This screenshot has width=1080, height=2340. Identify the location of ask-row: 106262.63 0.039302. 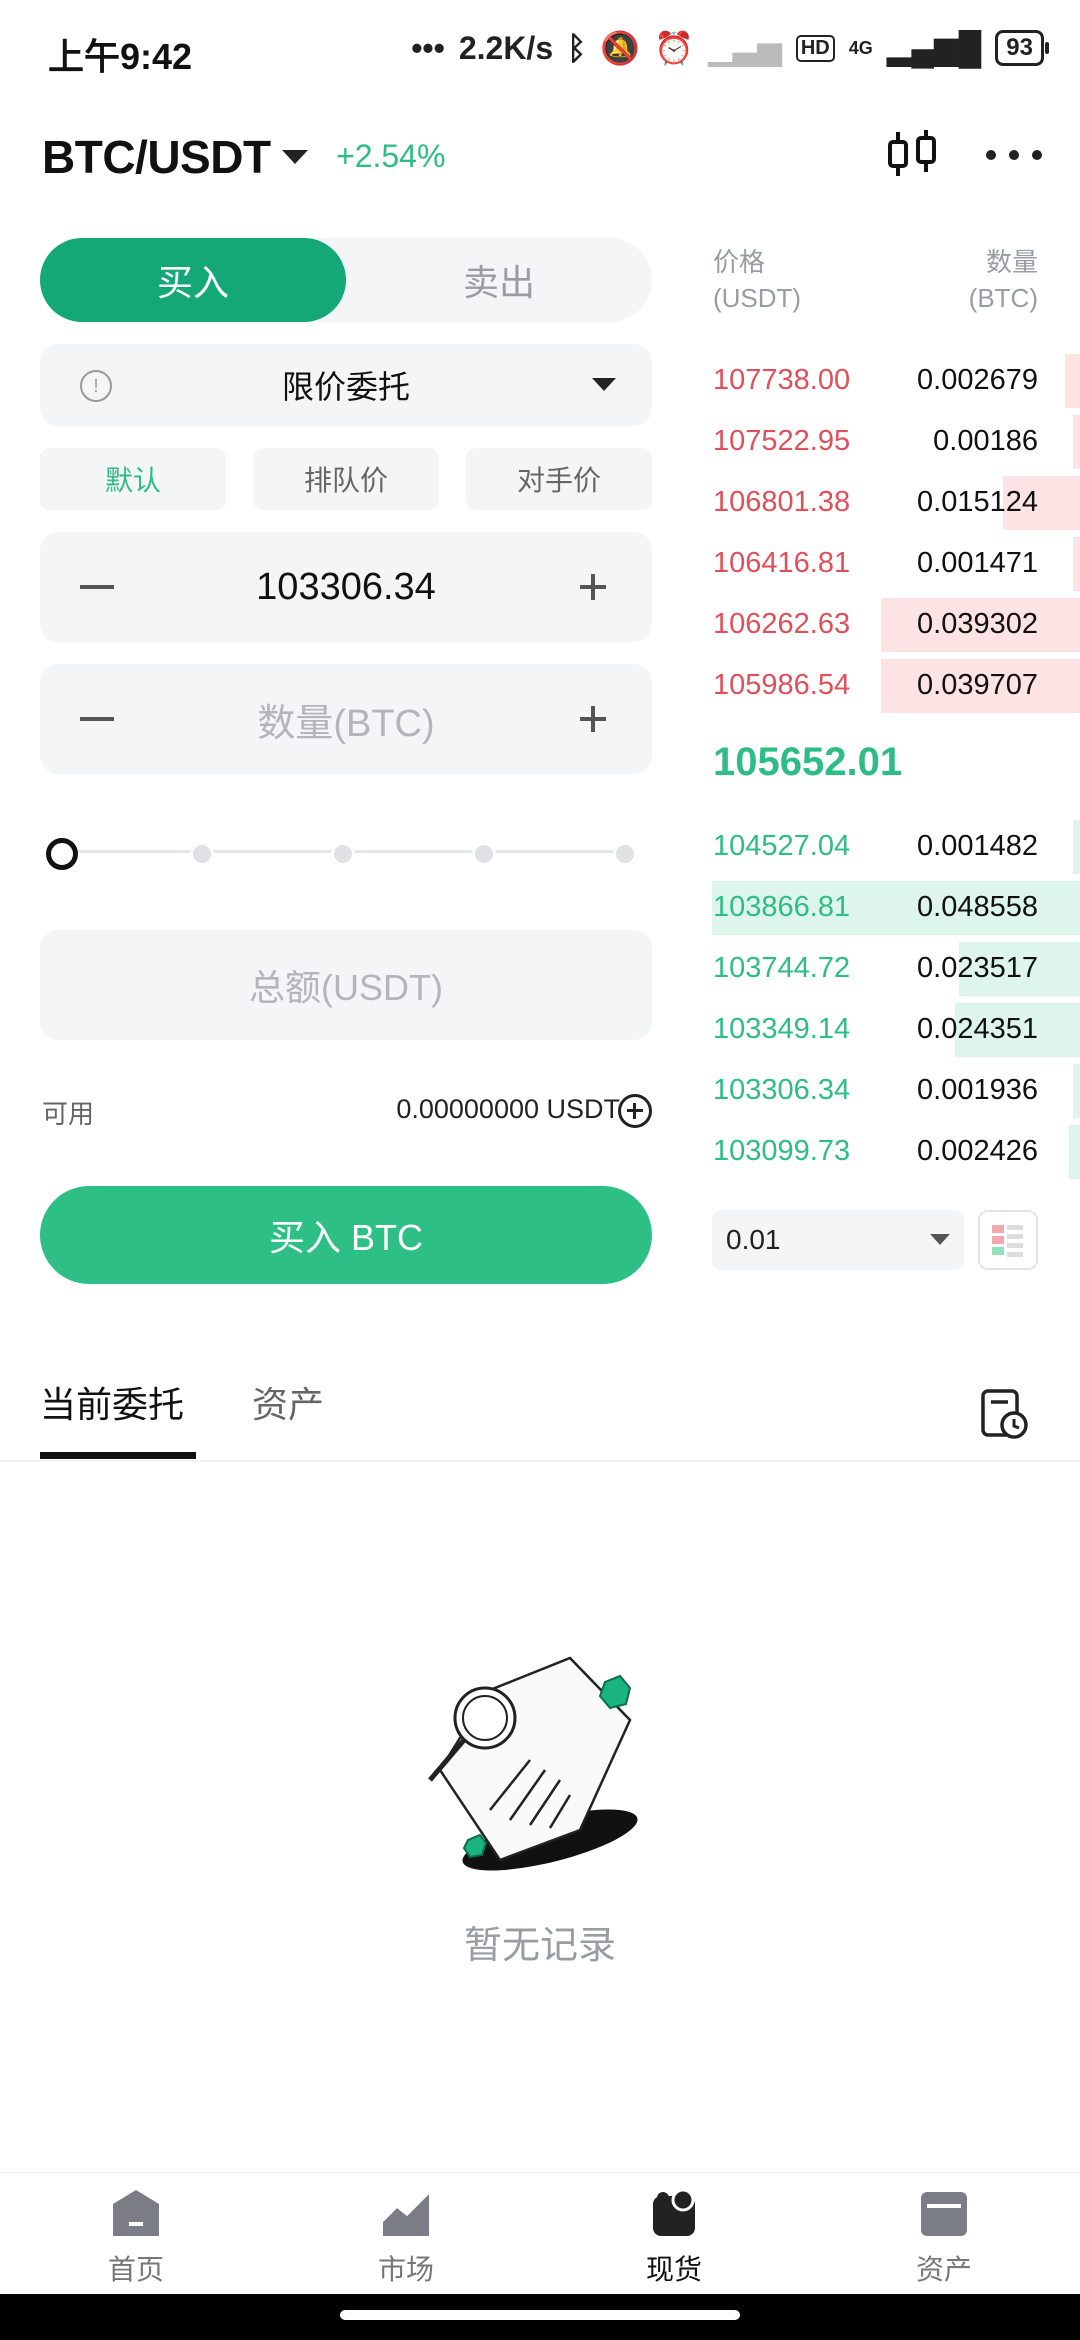
(896, 624).